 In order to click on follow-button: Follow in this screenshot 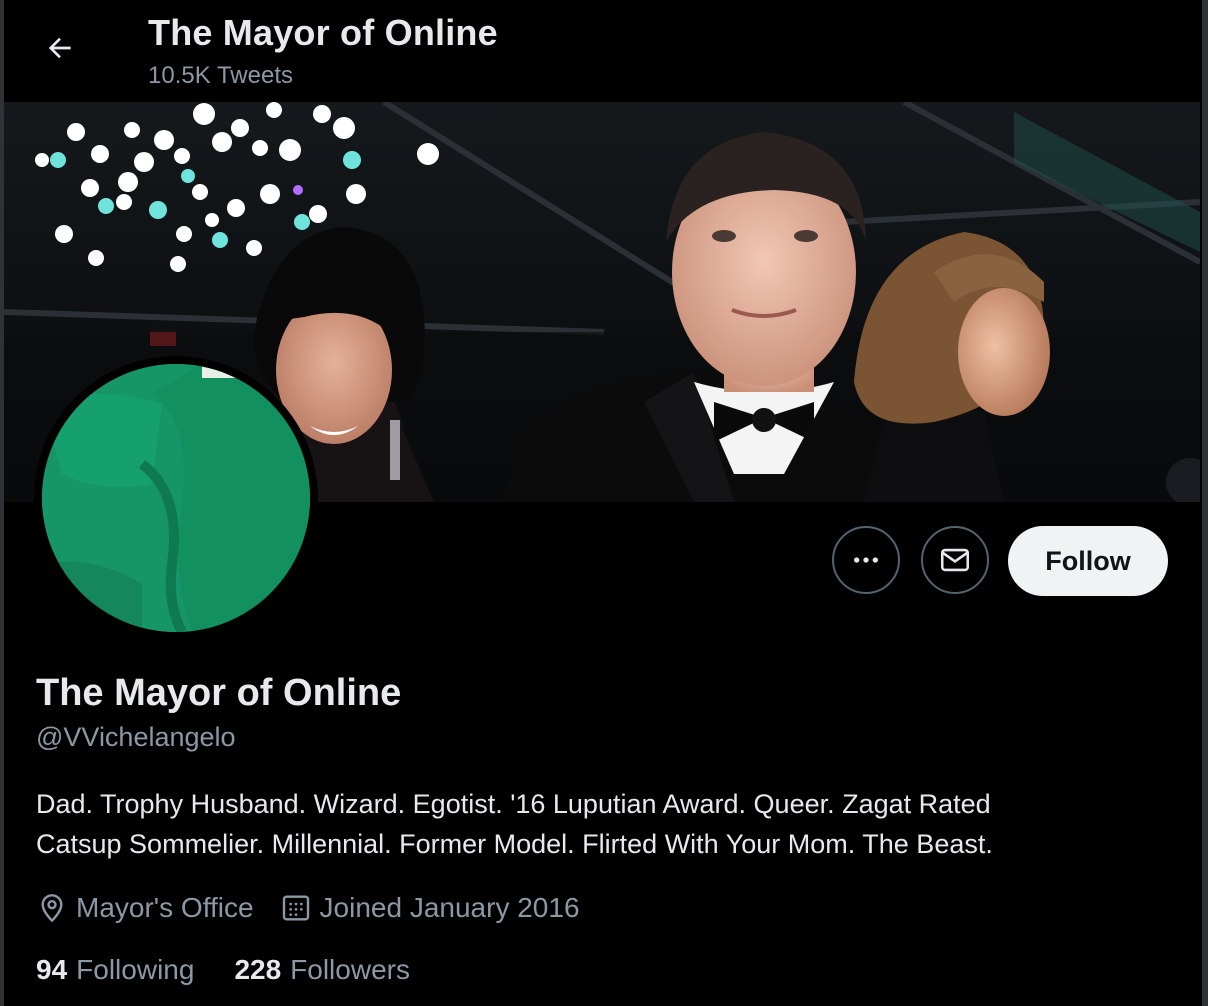, I will do `click(1088, 561)`.